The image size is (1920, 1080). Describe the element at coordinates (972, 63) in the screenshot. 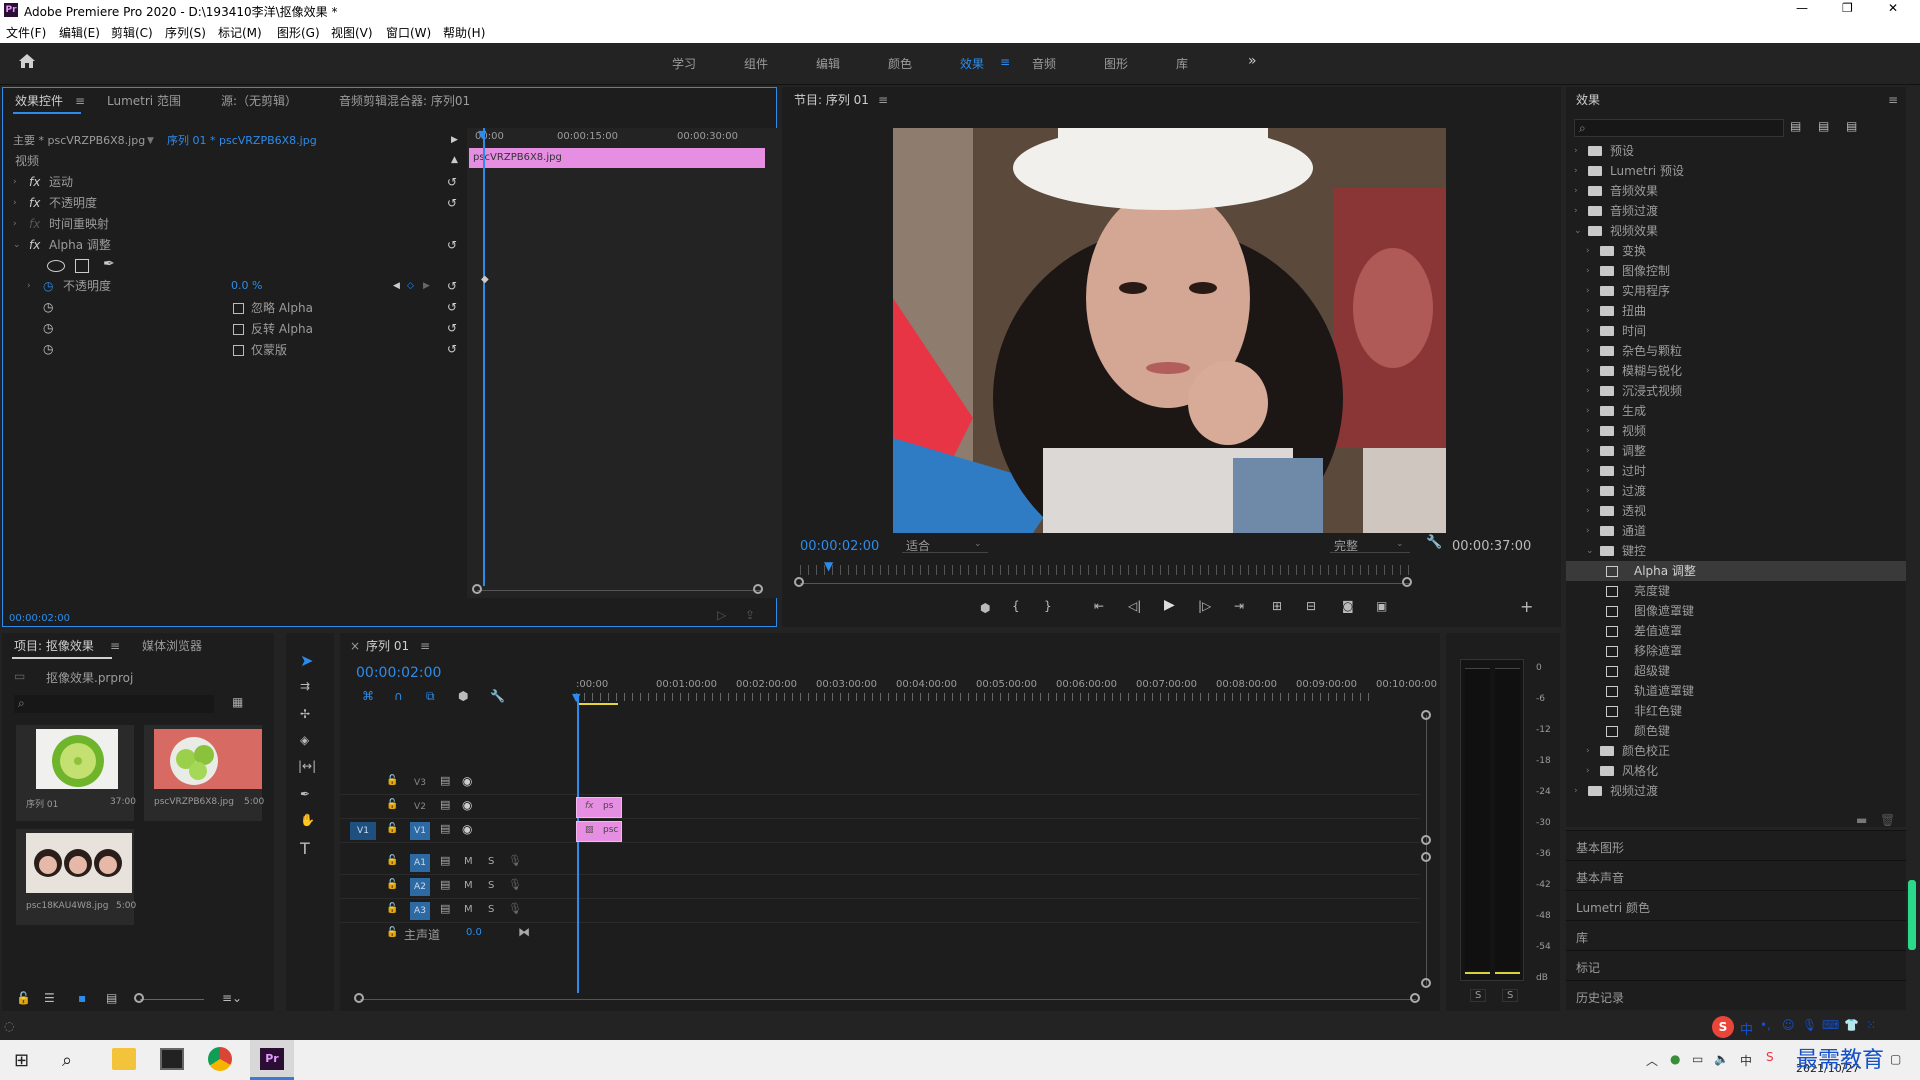

I see `workspace-effects: 效果` at that location.